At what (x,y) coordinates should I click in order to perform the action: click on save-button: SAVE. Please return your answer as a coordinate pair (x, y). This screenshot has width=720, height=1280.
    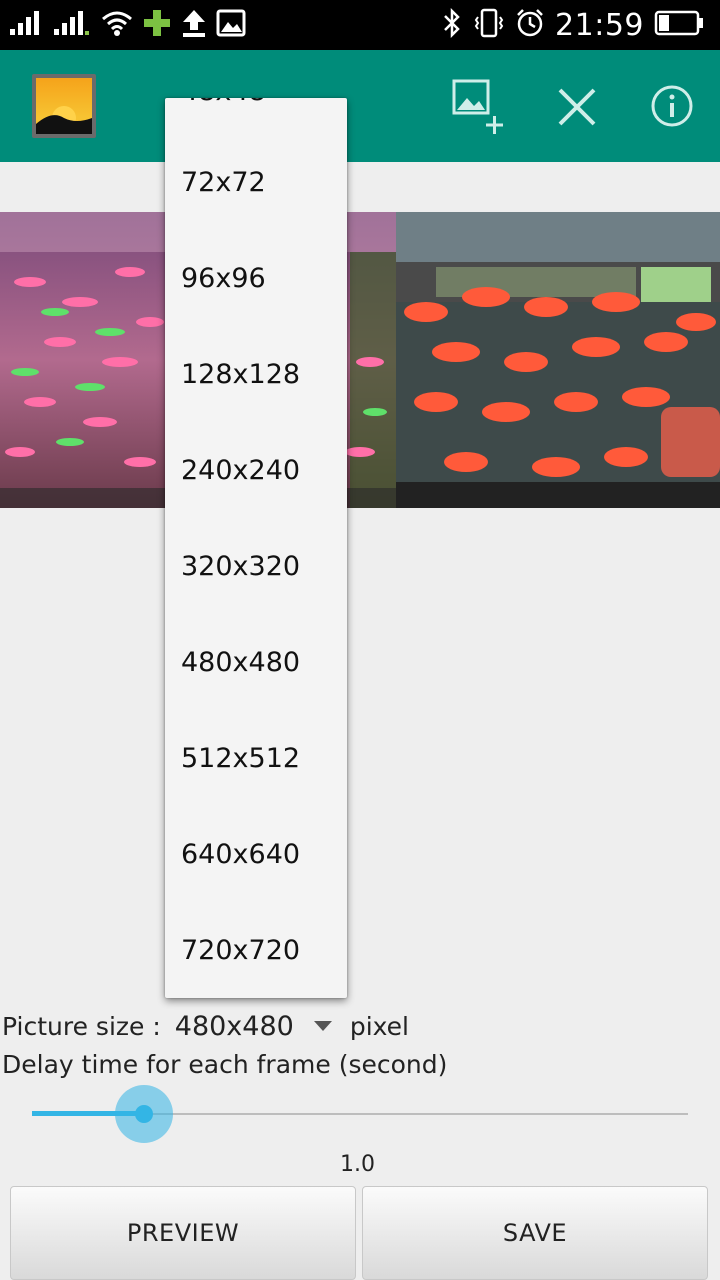
    Looking at the image, I should click on (535, 1233).